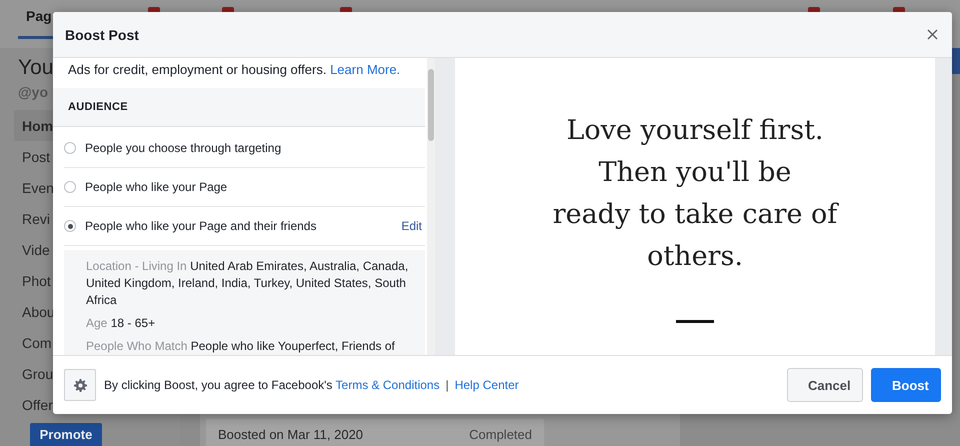 The image size is (960, 446). What do you see at coordinates (255, 148) in the screenshot?
I see `audience-option: People you choose through targeting` at bounding box center [255, 148].